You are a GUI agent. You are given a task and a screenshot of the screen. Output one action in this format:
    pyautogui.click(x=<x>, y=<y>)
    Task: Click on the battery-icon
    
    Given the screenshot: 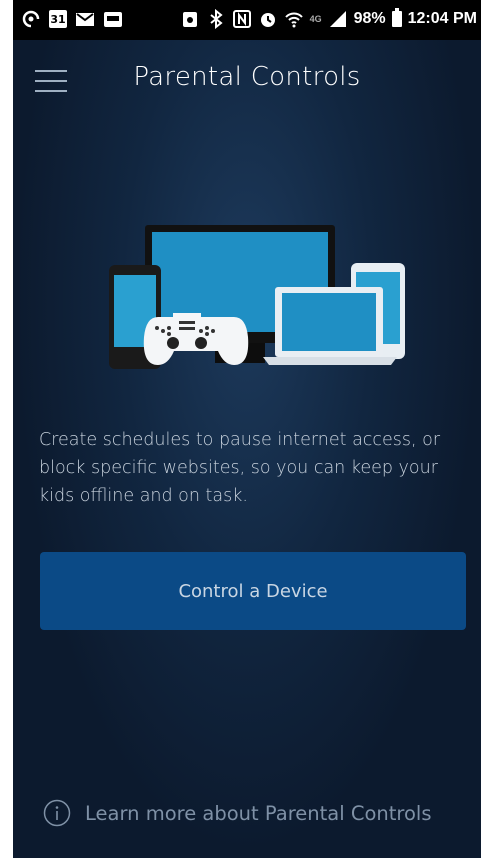 What is the action you would take?
    pyautogui.click(x=396, y=17)
    